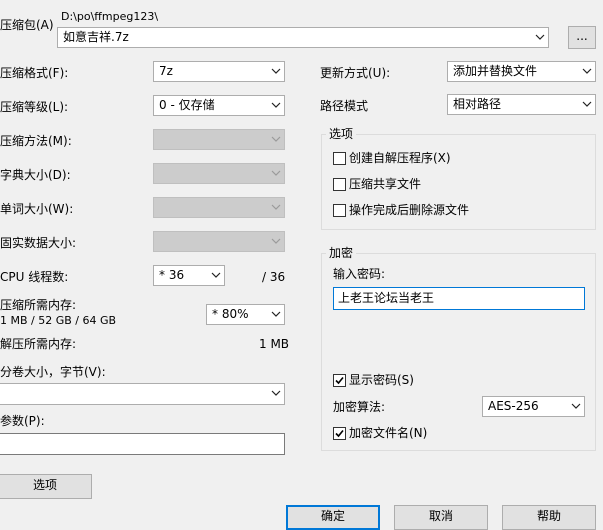 The width and height of the screenshot is (603, 530). What do you see at coordinates (441, 517) in the screenshot?
I see `cancel-button: 取消` at bounding box center [441, 517].